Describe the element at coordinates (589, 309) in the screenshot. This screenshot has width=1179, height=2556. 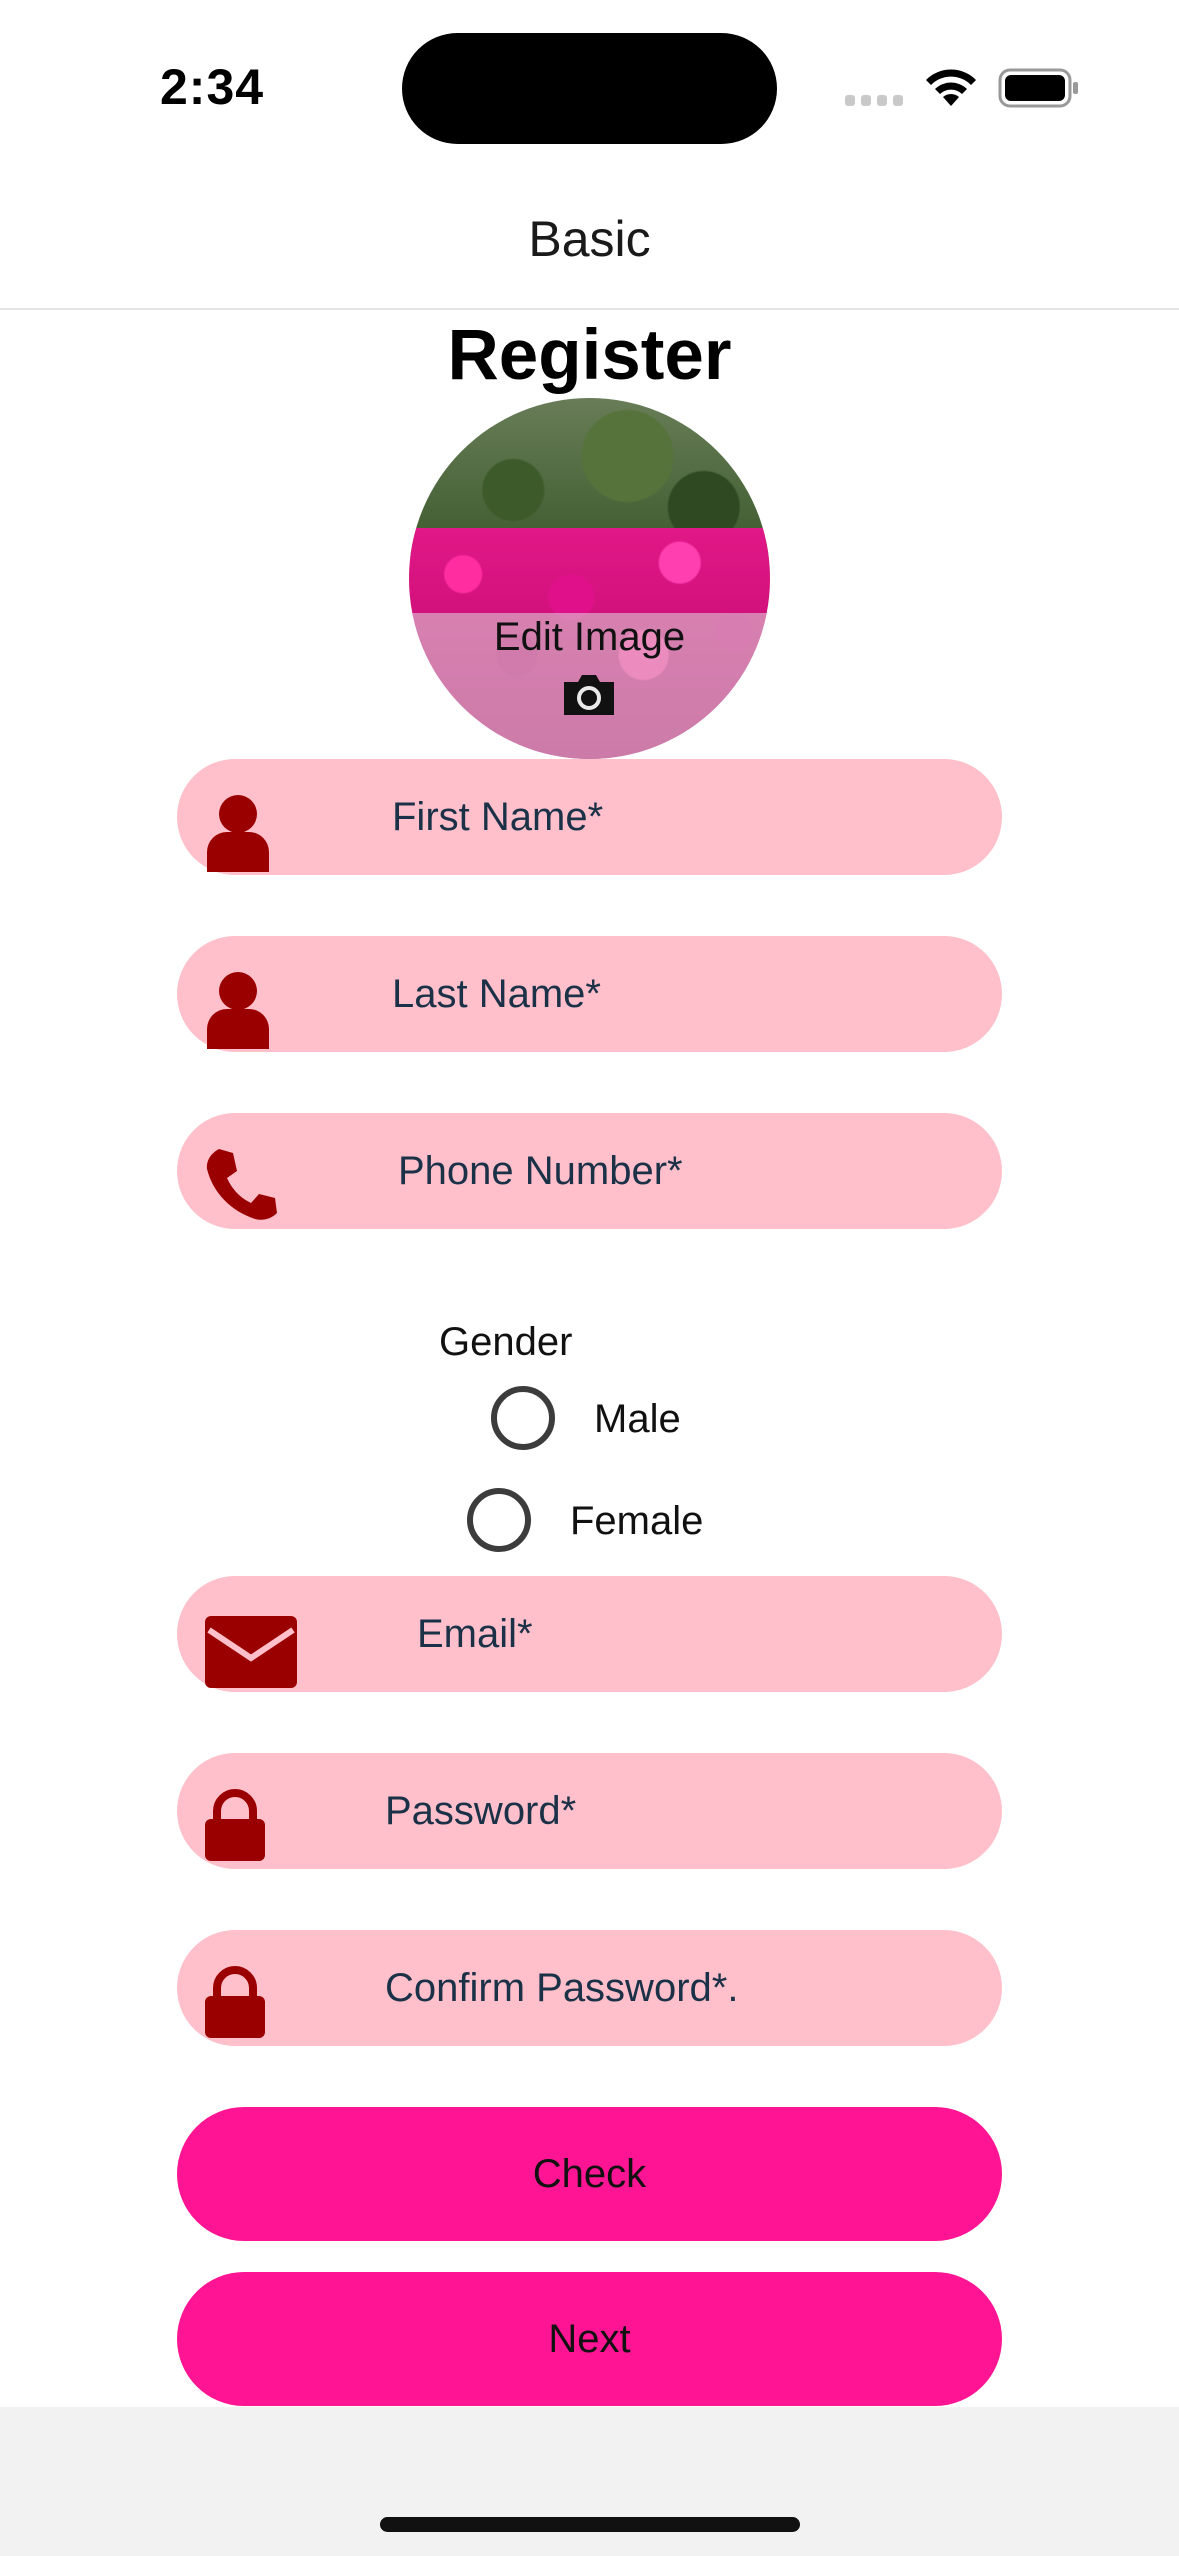
I see `nav-divider` at that location.